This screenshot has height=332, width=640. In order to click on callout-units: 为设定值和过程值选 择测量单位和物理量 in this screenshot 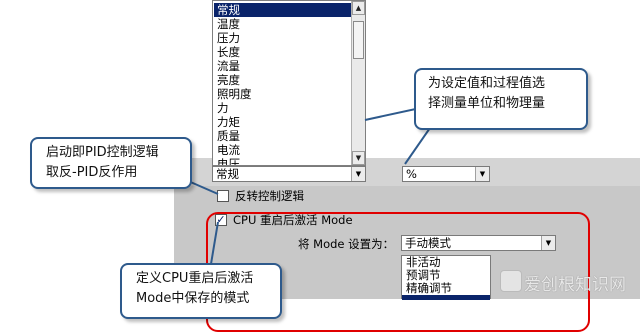, I will do `click(501, 99)`.